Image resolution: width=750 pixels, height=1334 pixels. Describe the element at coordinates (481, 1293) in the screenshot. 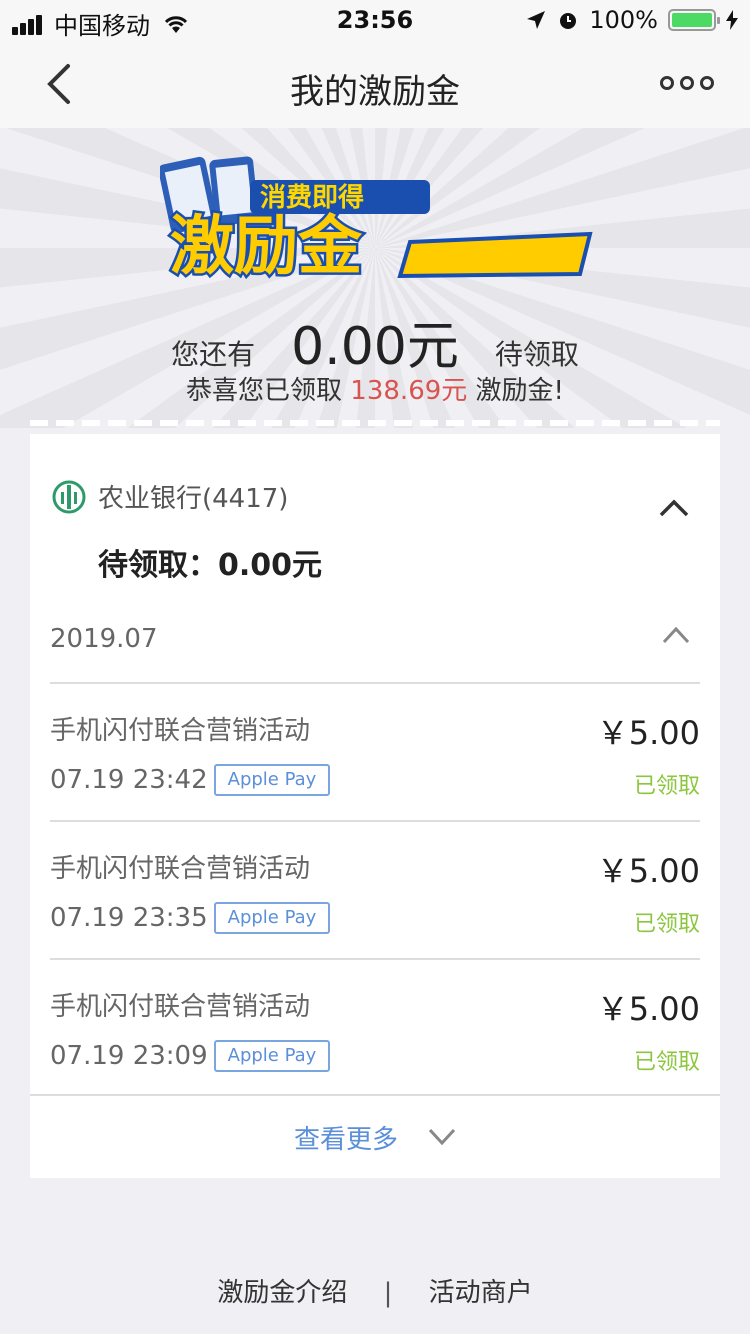

I see `merchants-link: 活动商户` at that location.